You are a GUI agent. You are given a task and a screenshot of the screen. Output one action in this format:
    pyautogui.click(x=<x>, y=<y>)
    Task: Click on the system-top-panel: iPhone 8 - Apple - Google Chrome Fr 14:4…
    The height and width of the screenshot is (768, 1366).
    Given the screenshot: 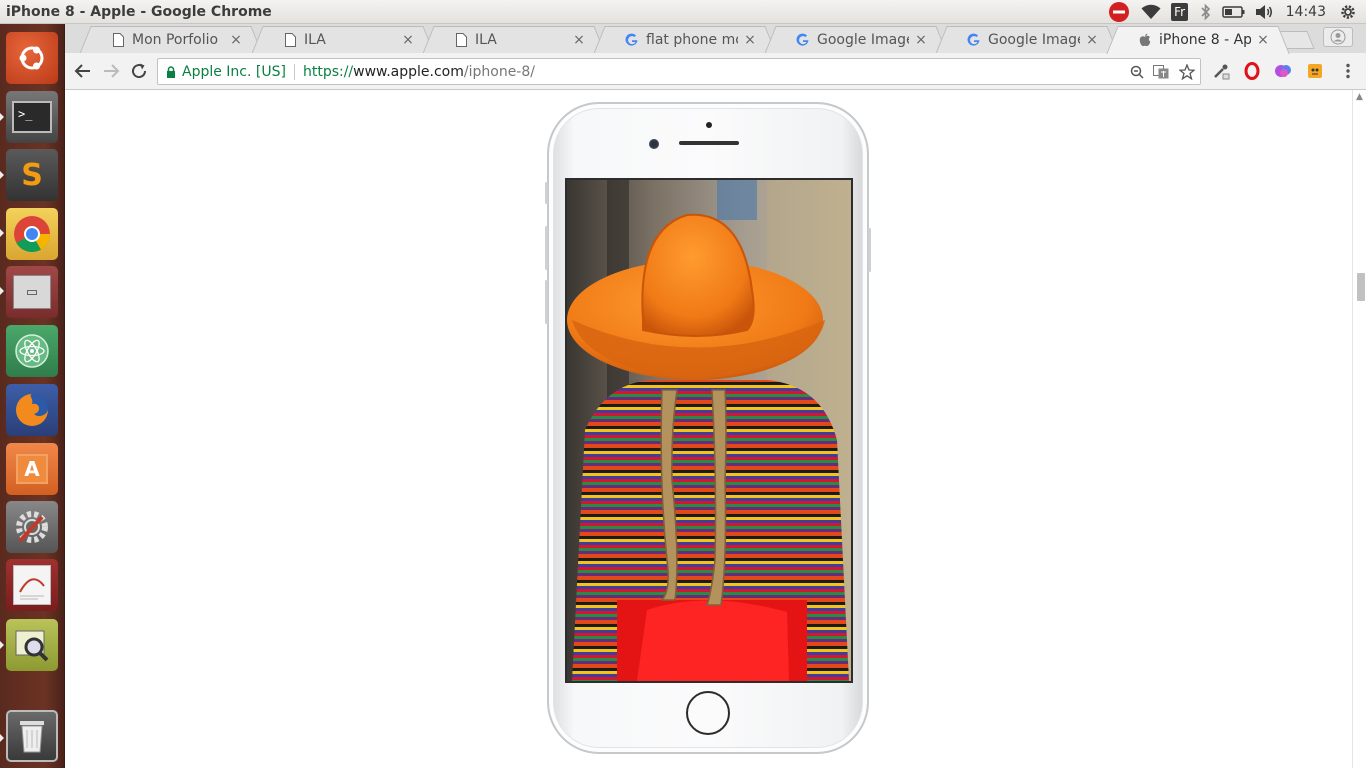 What is the action you would take?
    pyautogui.click(x=683, y=12)
    